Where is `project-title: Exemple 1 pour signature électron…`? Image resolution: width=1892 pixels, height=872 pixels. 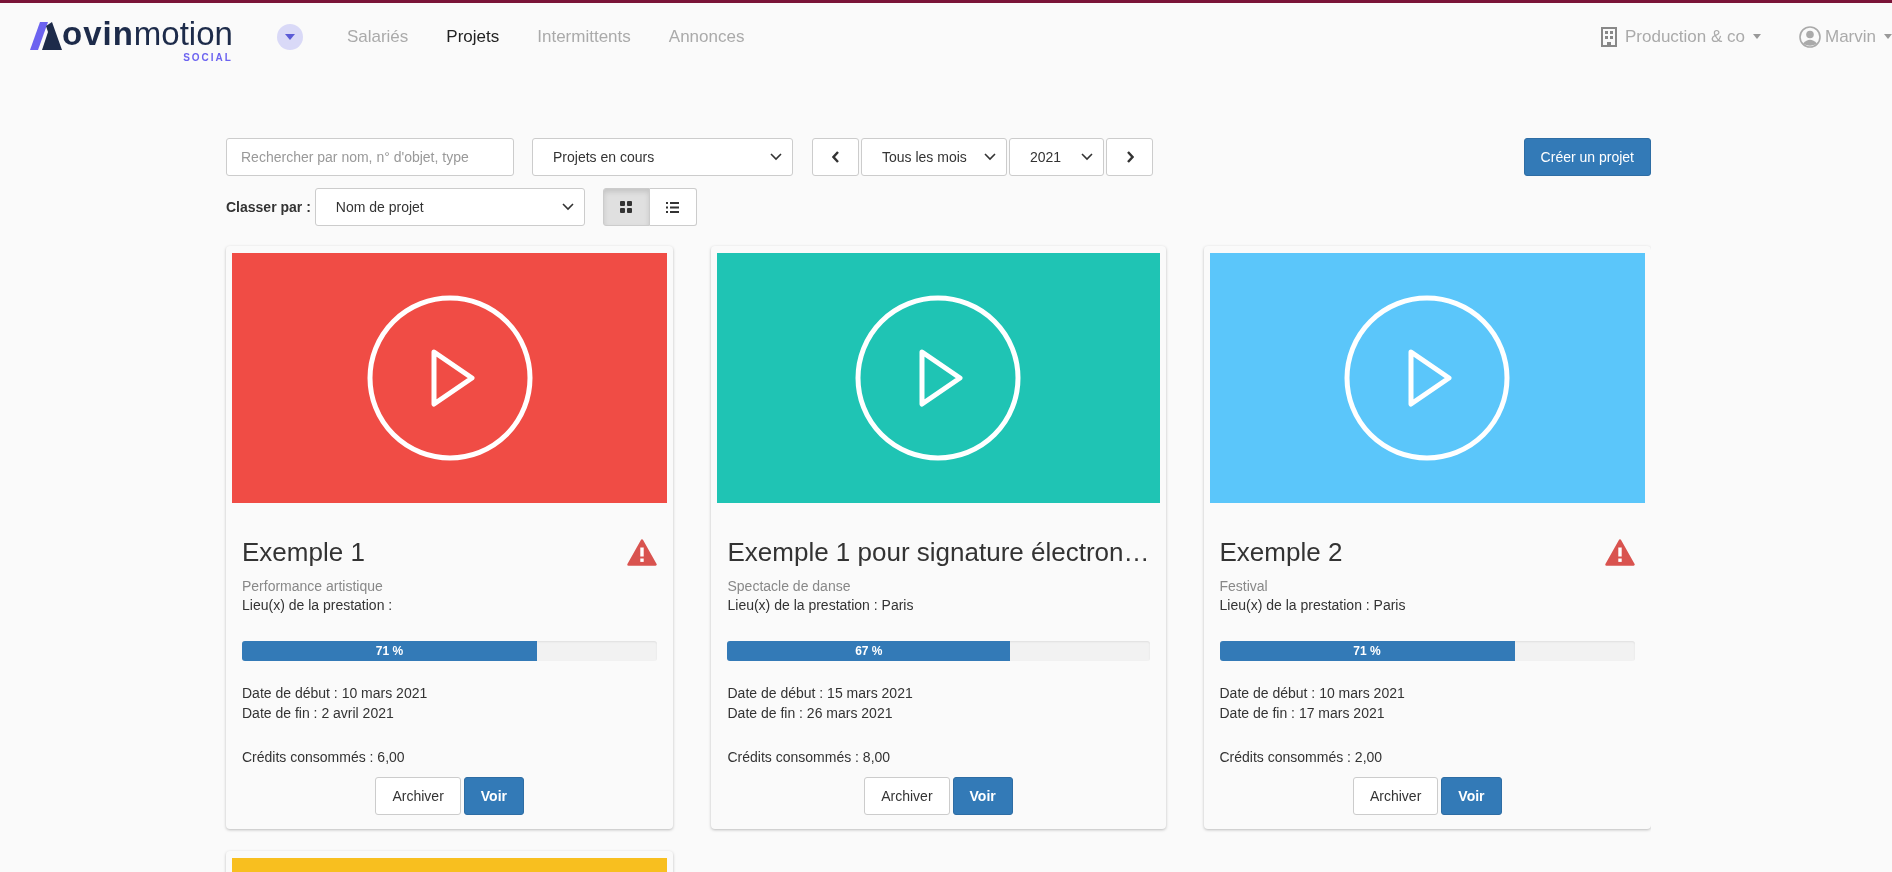
project-title: Exemple 1 pour signature électron… is located at coordinates (938, 552).